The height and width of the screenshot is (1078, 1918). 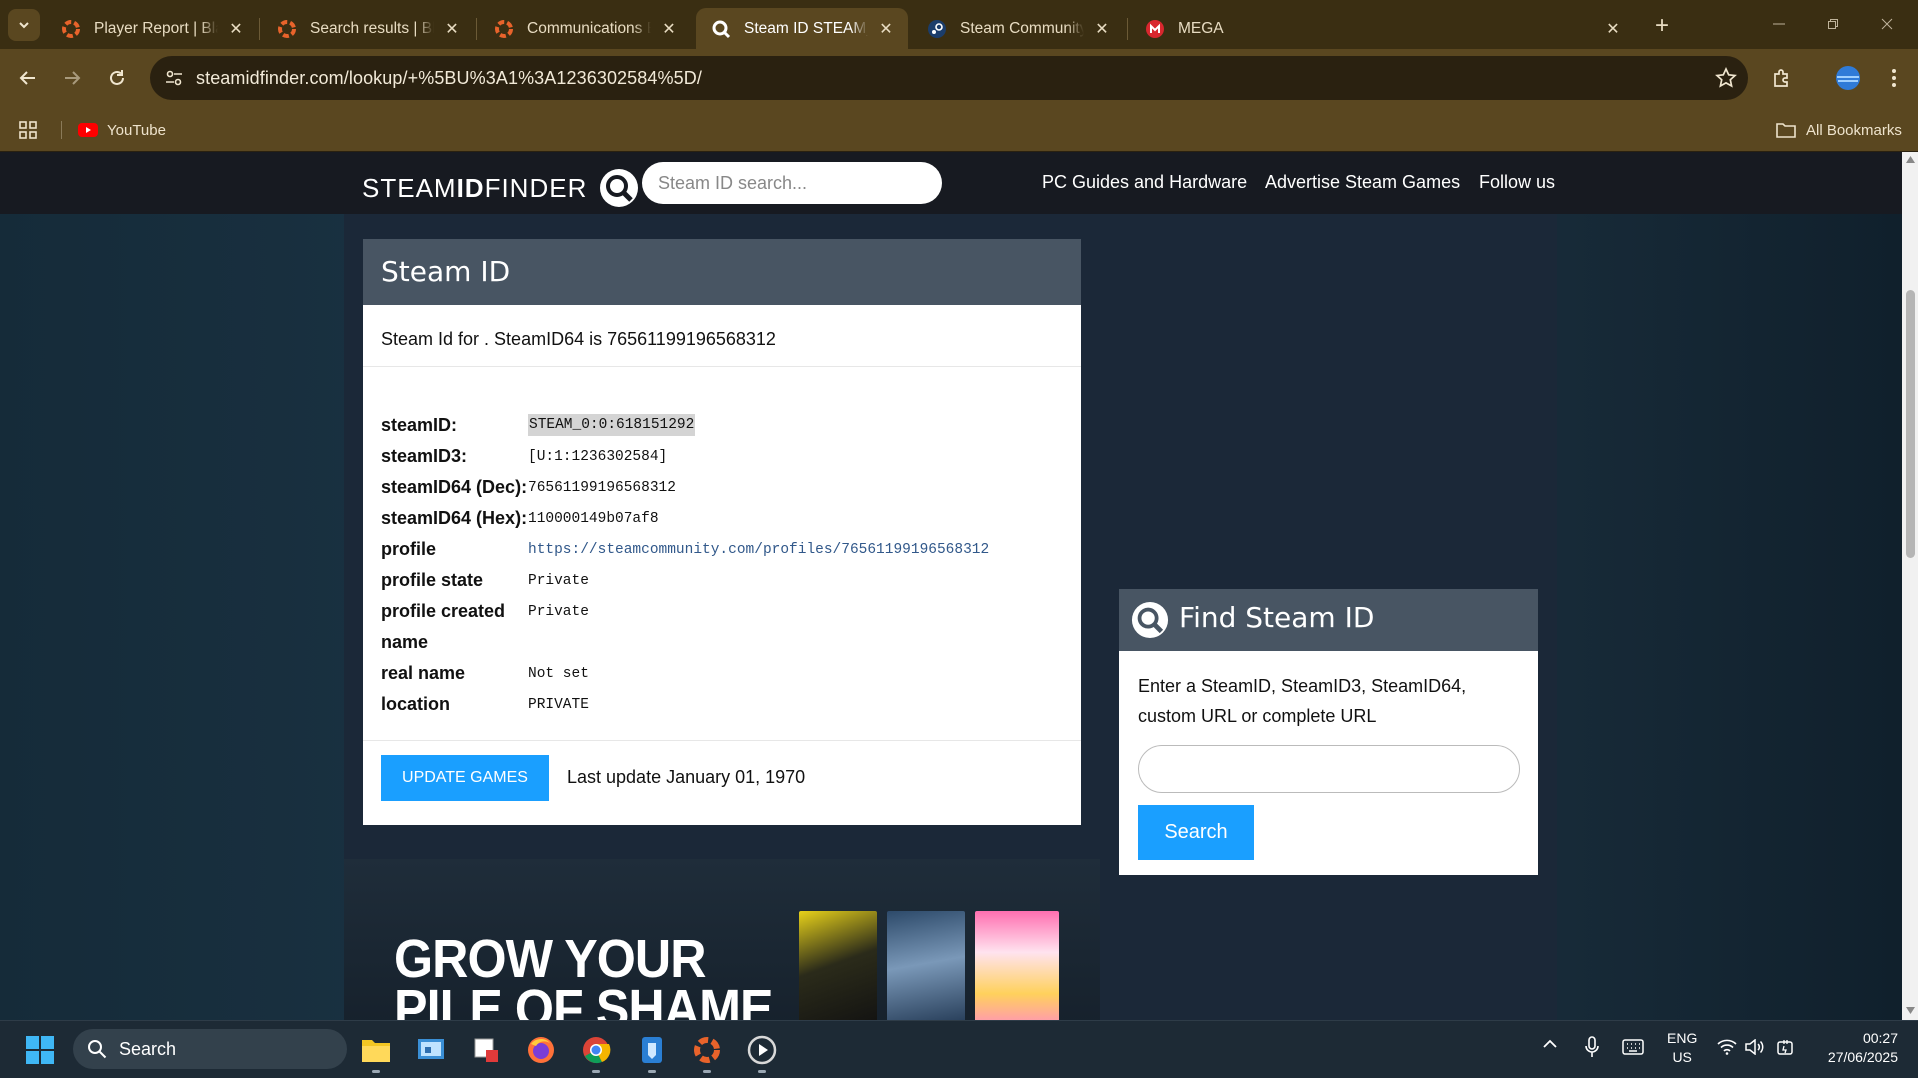 I want to click on star-icon, so click(x=1726, y=78).